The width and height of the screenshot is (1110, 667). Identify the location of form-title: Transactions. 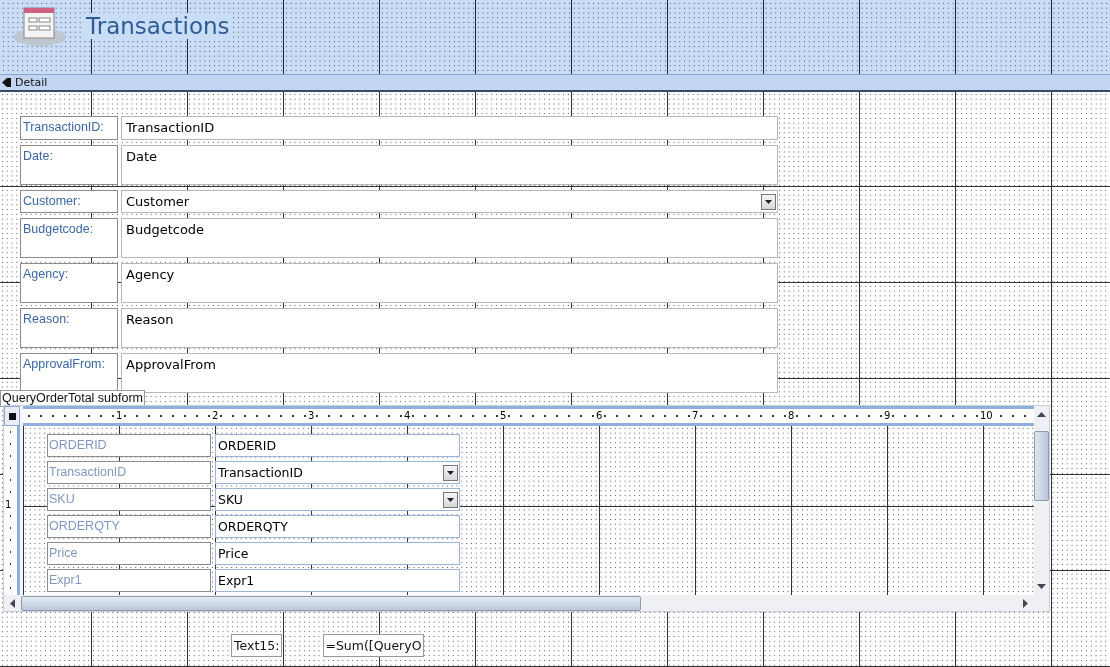
(158, 26).